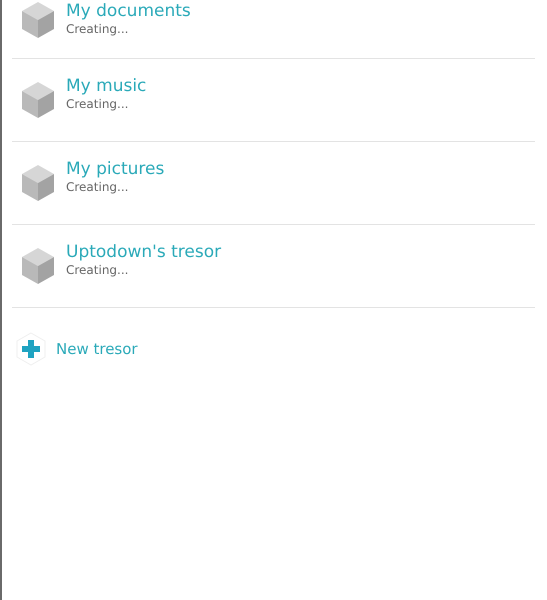  I want to click on plus-icon, so click(31, 349).